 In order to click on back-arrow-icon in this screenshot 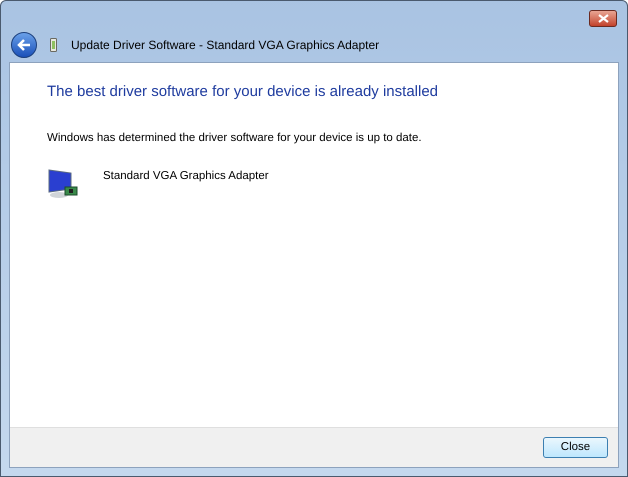, I will do `click(24, 45)`.